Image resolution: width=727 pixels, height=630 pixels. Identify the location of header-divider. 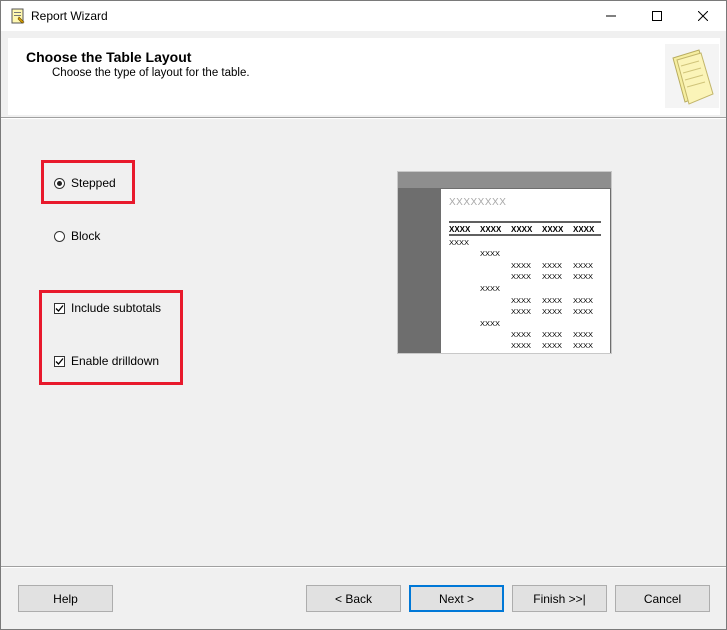
(363, 118).